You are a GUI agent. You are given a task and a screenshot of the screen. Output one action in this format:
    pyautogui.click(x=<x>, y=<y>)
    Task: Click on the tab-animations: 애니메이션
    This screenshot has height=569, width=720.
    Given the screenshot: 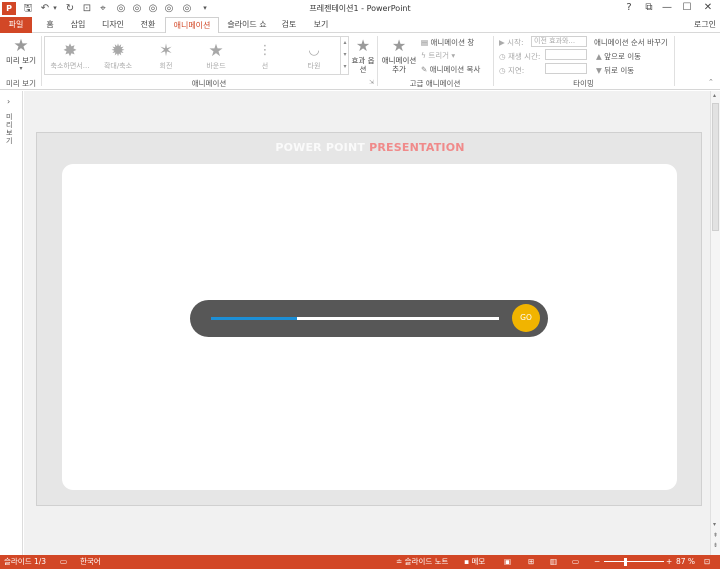 What is the action you would take?
    pyautogui.click(x=192, y=25)
    